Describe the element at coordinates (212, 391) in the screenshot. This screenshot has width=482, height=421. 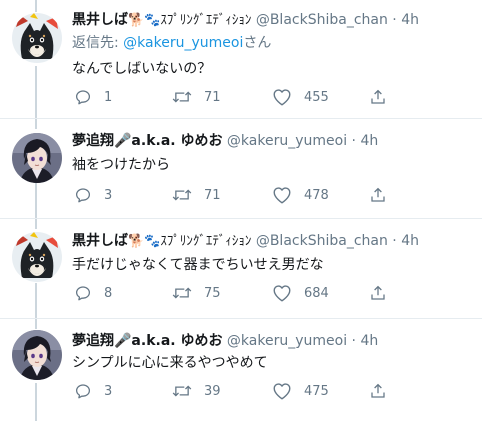
I see `retweet-count: 39` at that location.